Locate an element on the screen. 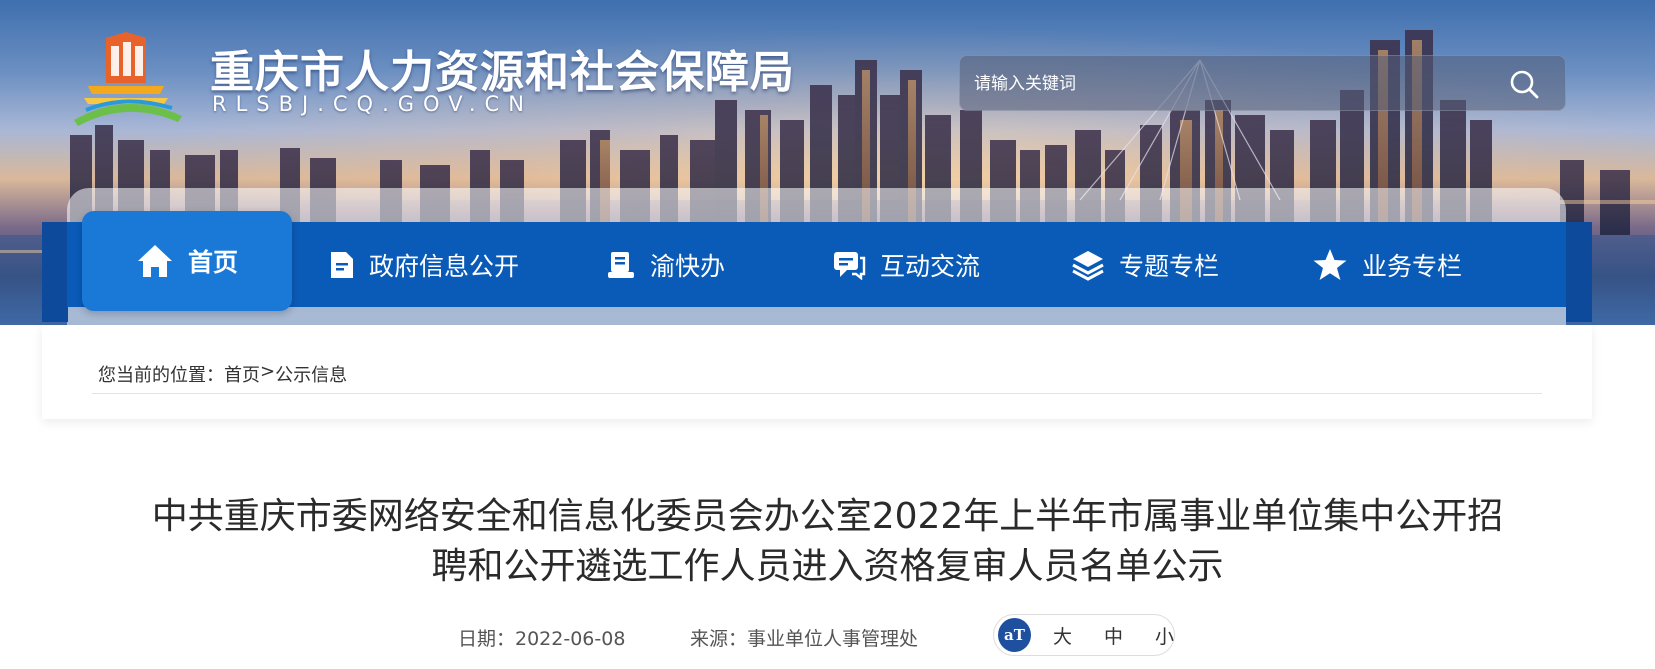  nav-label-topics: 专题专栏 is located at coordinates (1169, 266).